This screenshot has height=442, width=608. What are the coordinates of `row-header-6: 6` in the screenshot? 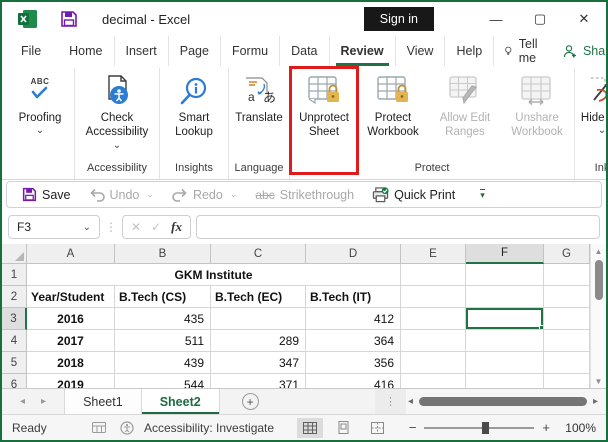 It's located at (14, 381).